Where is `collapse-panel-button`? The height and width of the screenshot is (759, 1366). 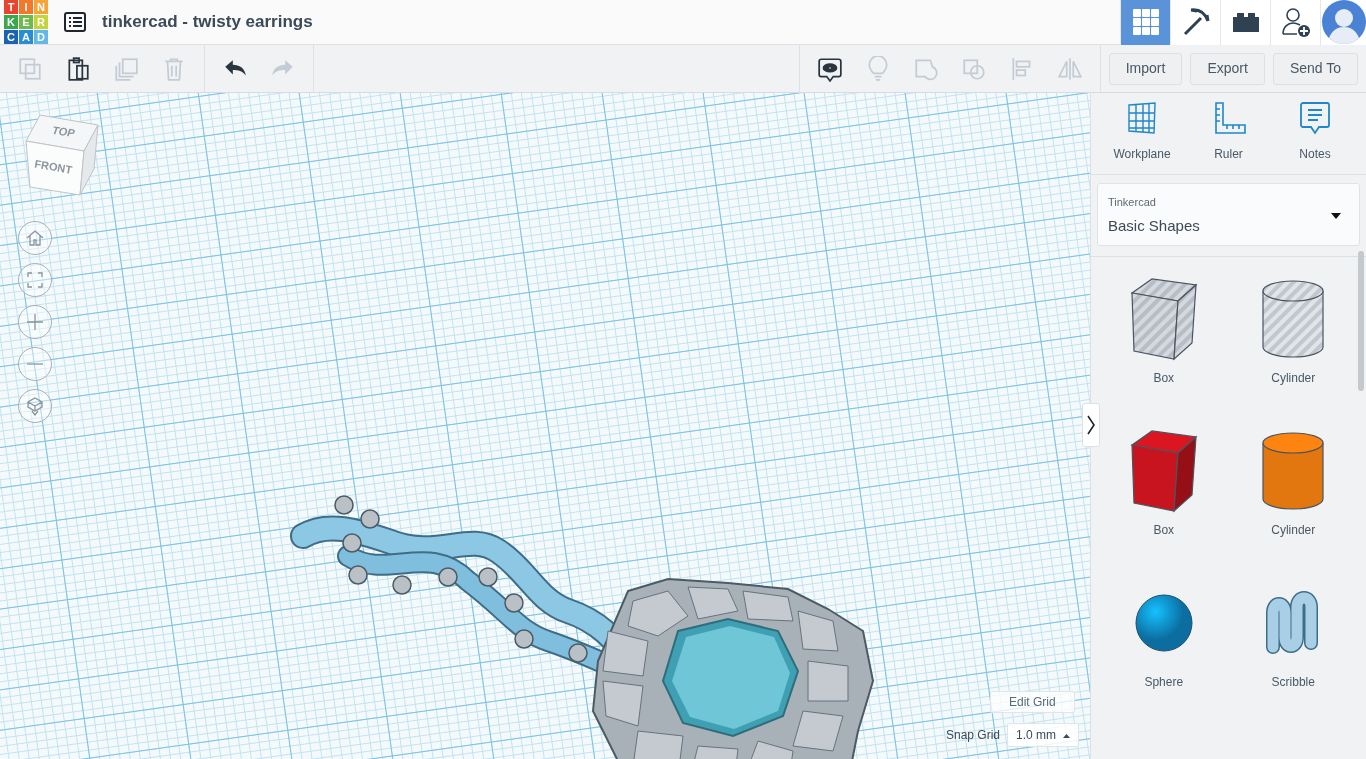 collapse-panel-button is located at coordinates (1091, 425).